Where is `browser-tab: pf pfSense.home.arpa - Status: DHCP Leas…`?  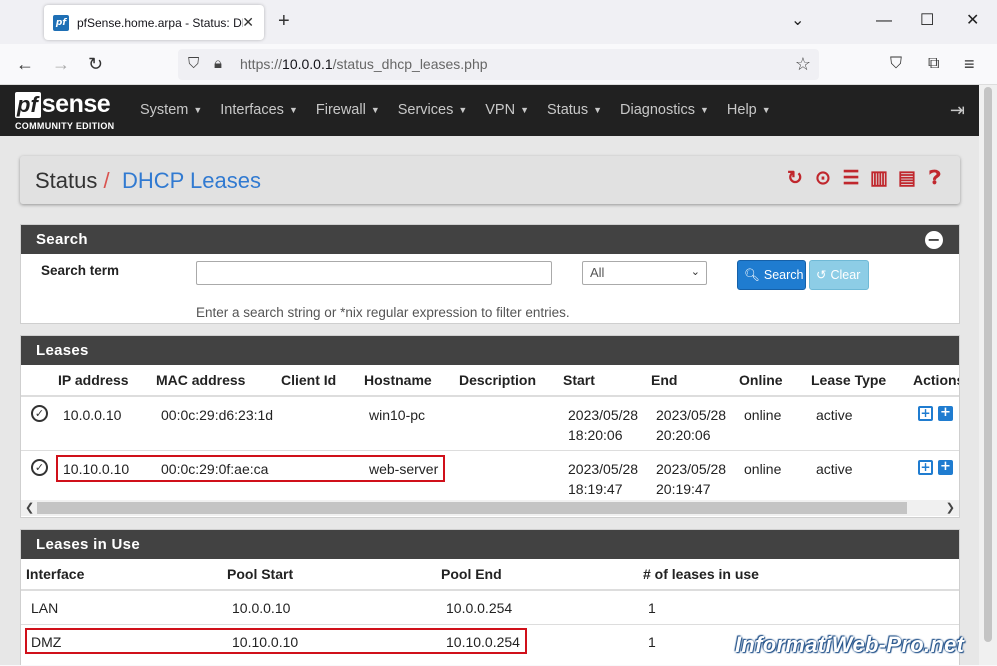
browser-tab: pf pfSense.home.arpa - Status: DHCP Leas… is located at coordinates (154, 22).